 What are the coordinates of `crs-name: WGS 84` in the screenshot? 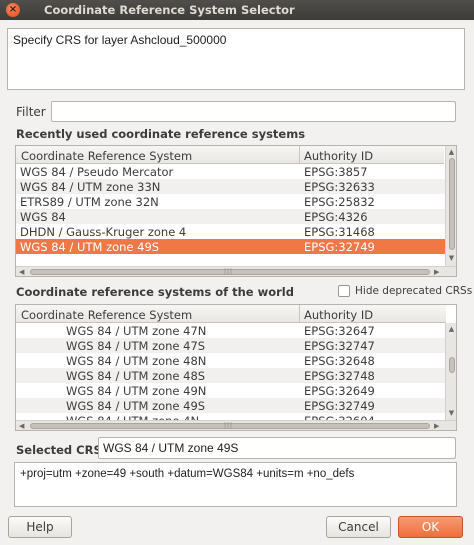 It's located at (43, 217).